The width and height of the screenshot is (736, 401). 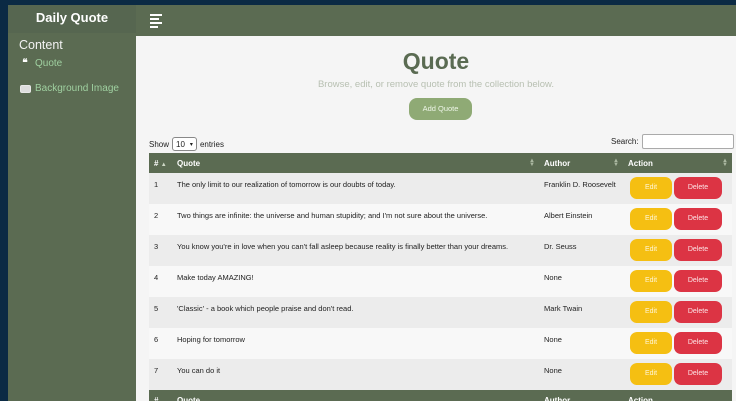 What do you see at coordinates (355, 395) in the screenshot?
I see `footer-quote: Quote` at bounding box center [355, 395].